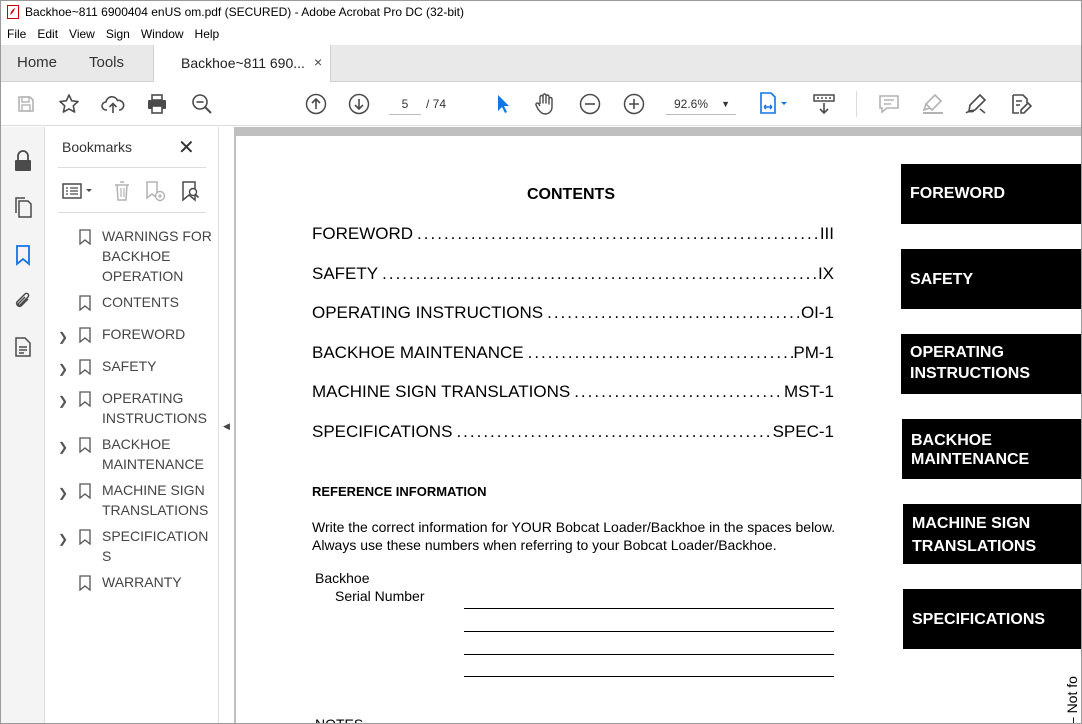  Describe the element at coordinates (16, 34) in the screenshot. I see `menu-file: File` at that location.